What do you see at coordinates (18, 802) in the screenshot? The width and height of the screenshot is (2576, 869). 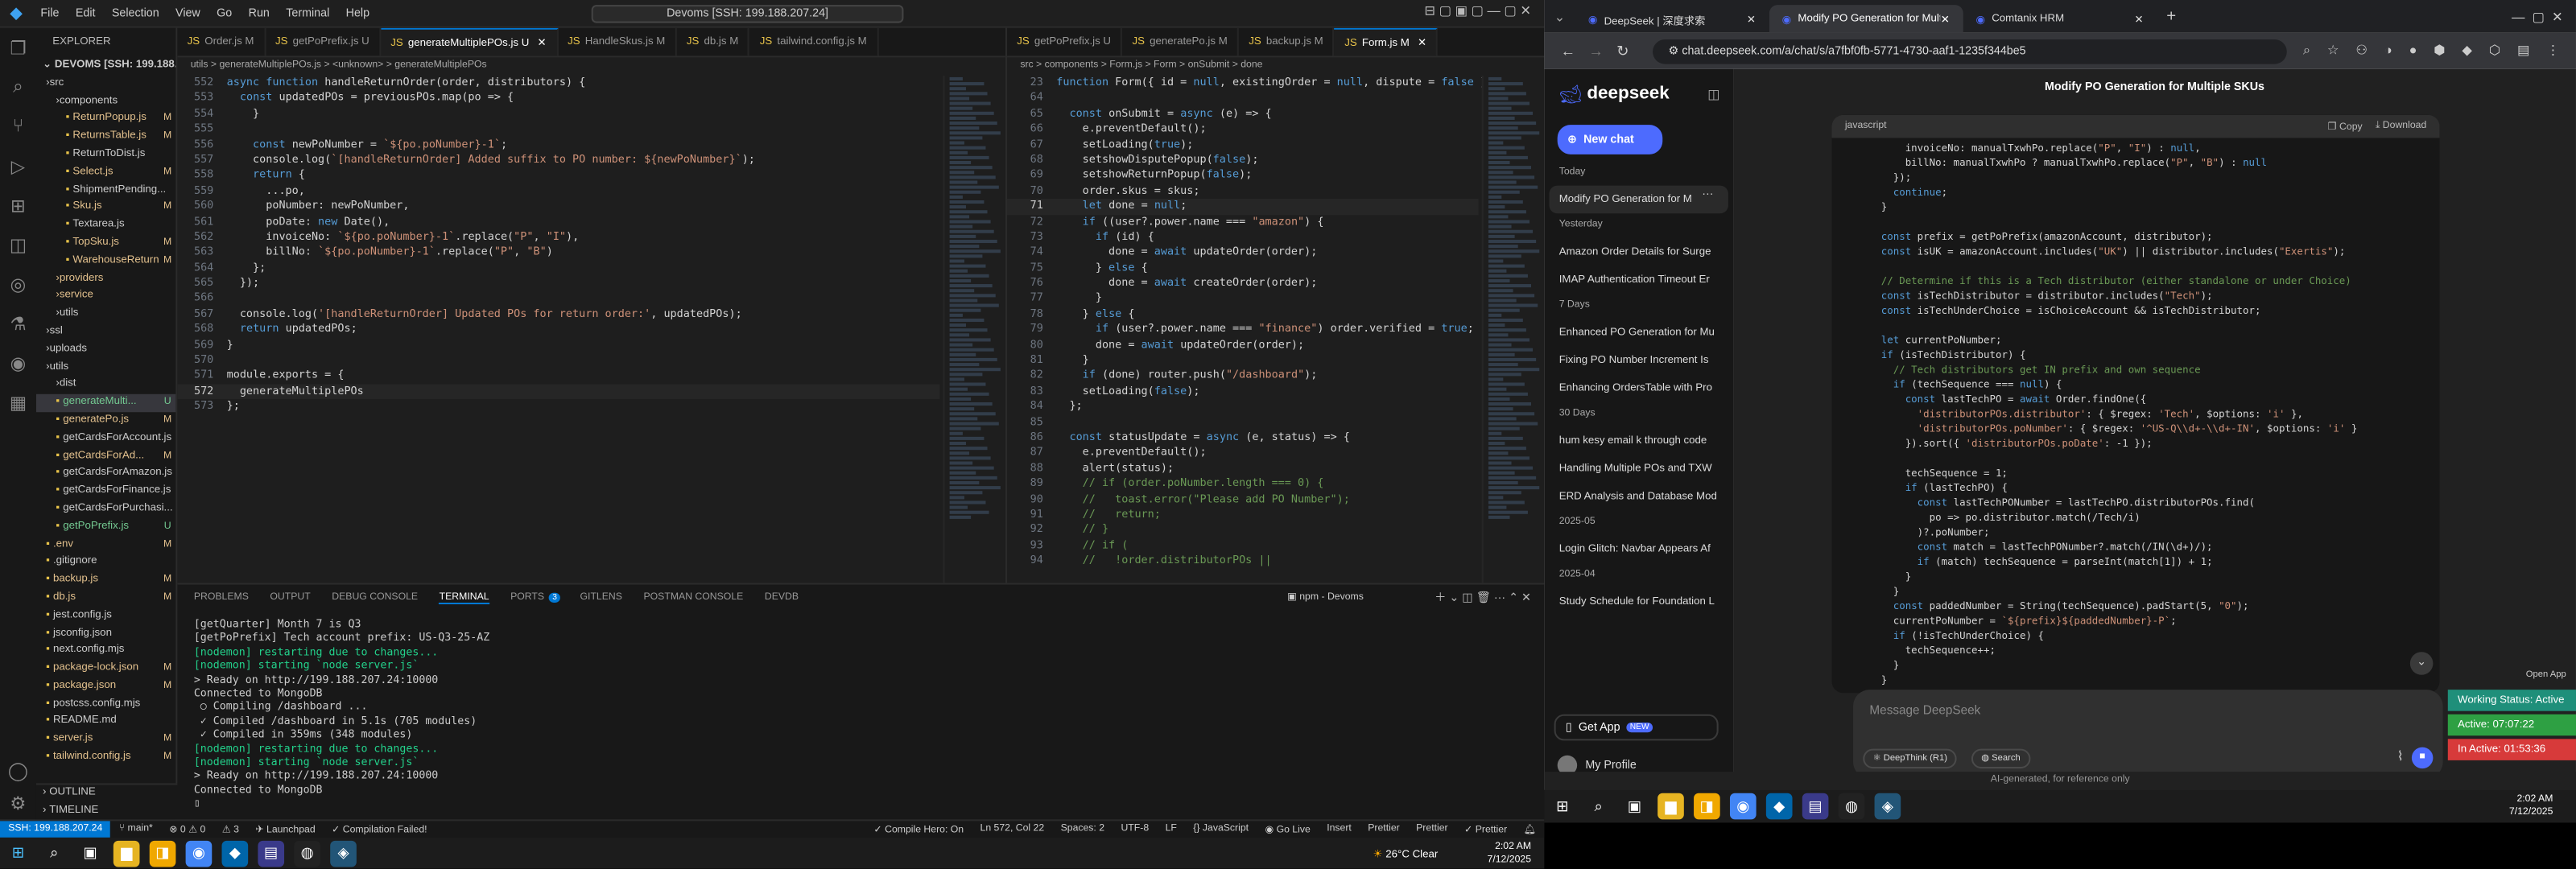 I see `settings-gear-icon: ⚙` at bounding box center [18, 802].